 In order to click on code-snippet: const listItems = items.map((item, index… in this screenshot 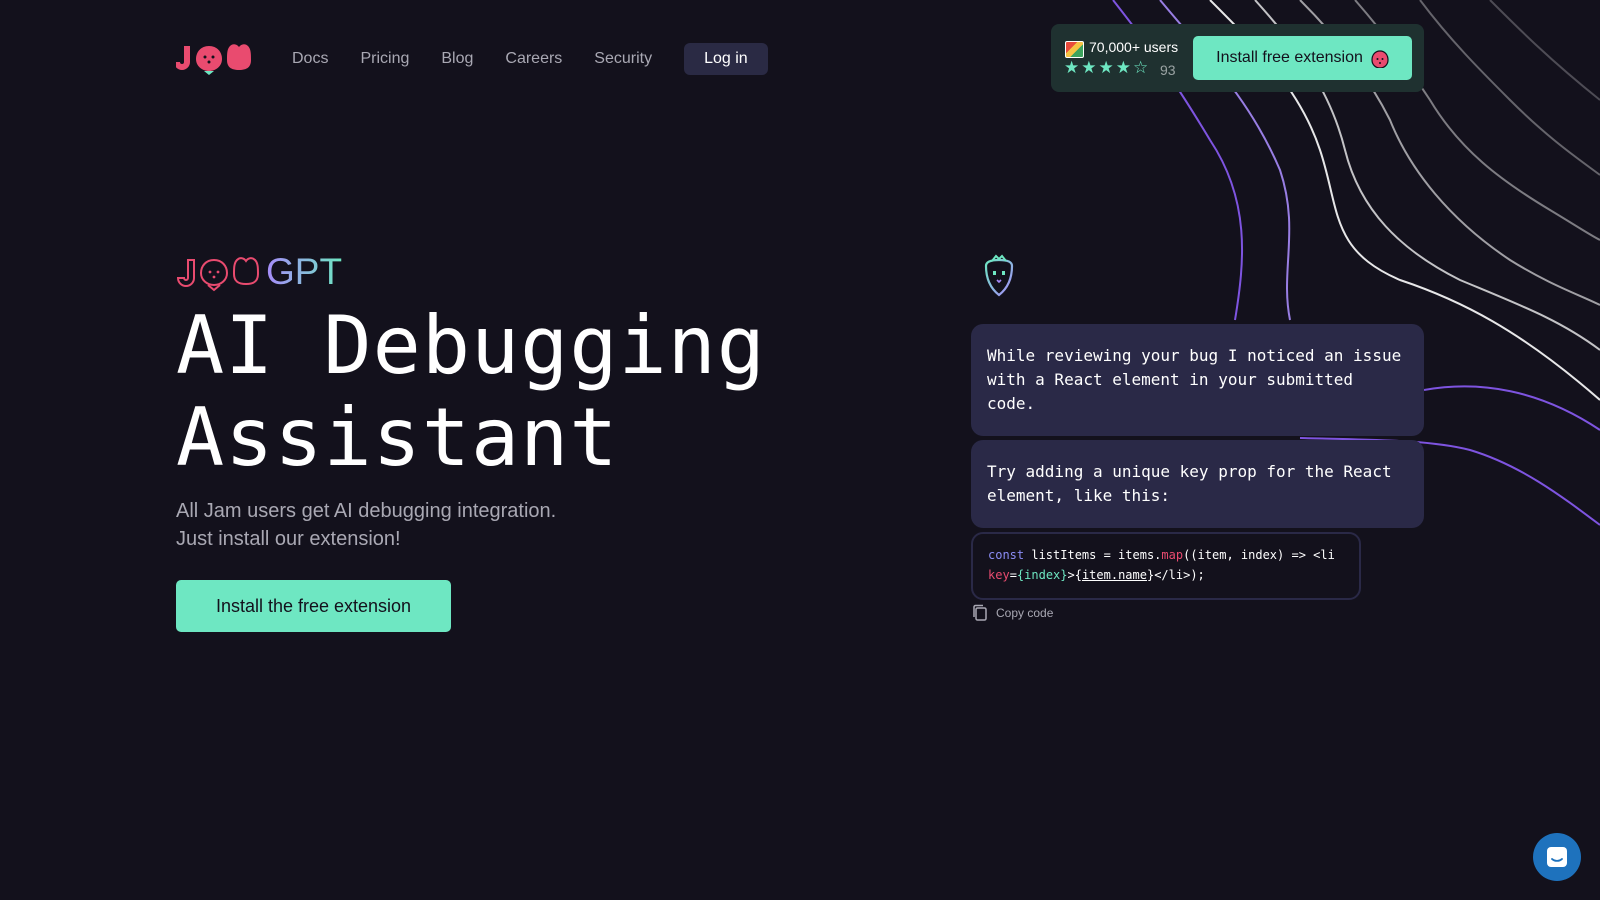, I will do `click(1166, 566)`.